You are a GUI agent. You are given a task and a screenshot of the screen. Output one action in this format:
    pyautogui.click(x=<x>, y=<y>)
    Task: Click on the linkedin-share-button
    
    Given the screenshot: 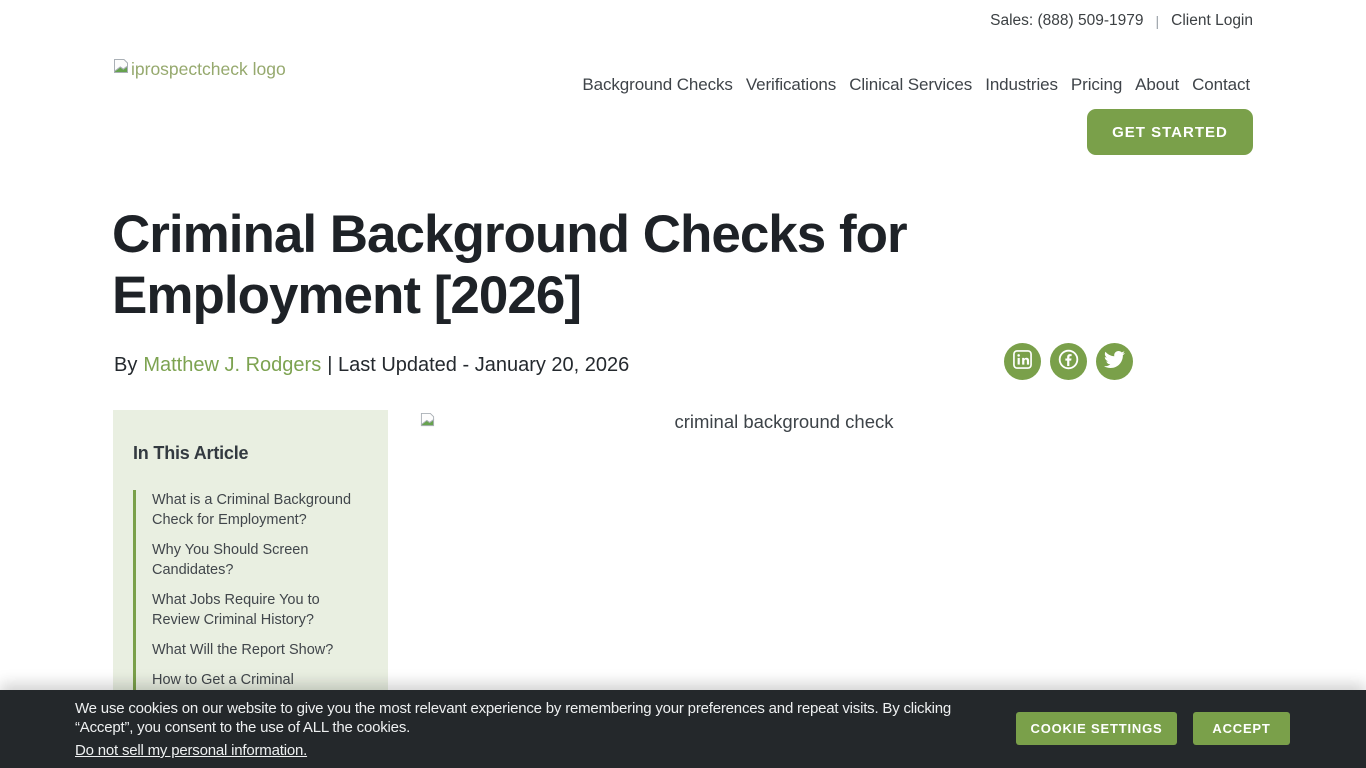 What is the action you would take?
    pyautogui.click(x=1022, y=361)
    